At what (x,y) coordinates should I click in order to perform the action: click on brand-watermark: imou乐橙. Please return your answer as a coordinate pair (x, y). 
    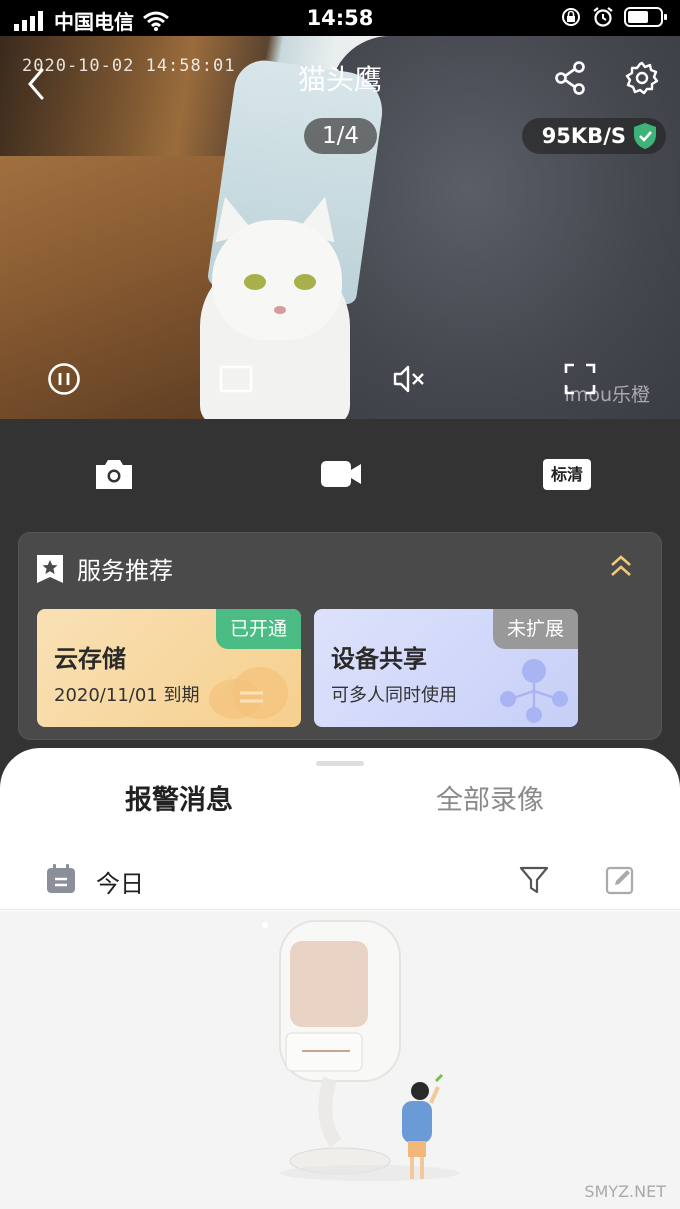
    Looking at the image, I should click on (607, 395).